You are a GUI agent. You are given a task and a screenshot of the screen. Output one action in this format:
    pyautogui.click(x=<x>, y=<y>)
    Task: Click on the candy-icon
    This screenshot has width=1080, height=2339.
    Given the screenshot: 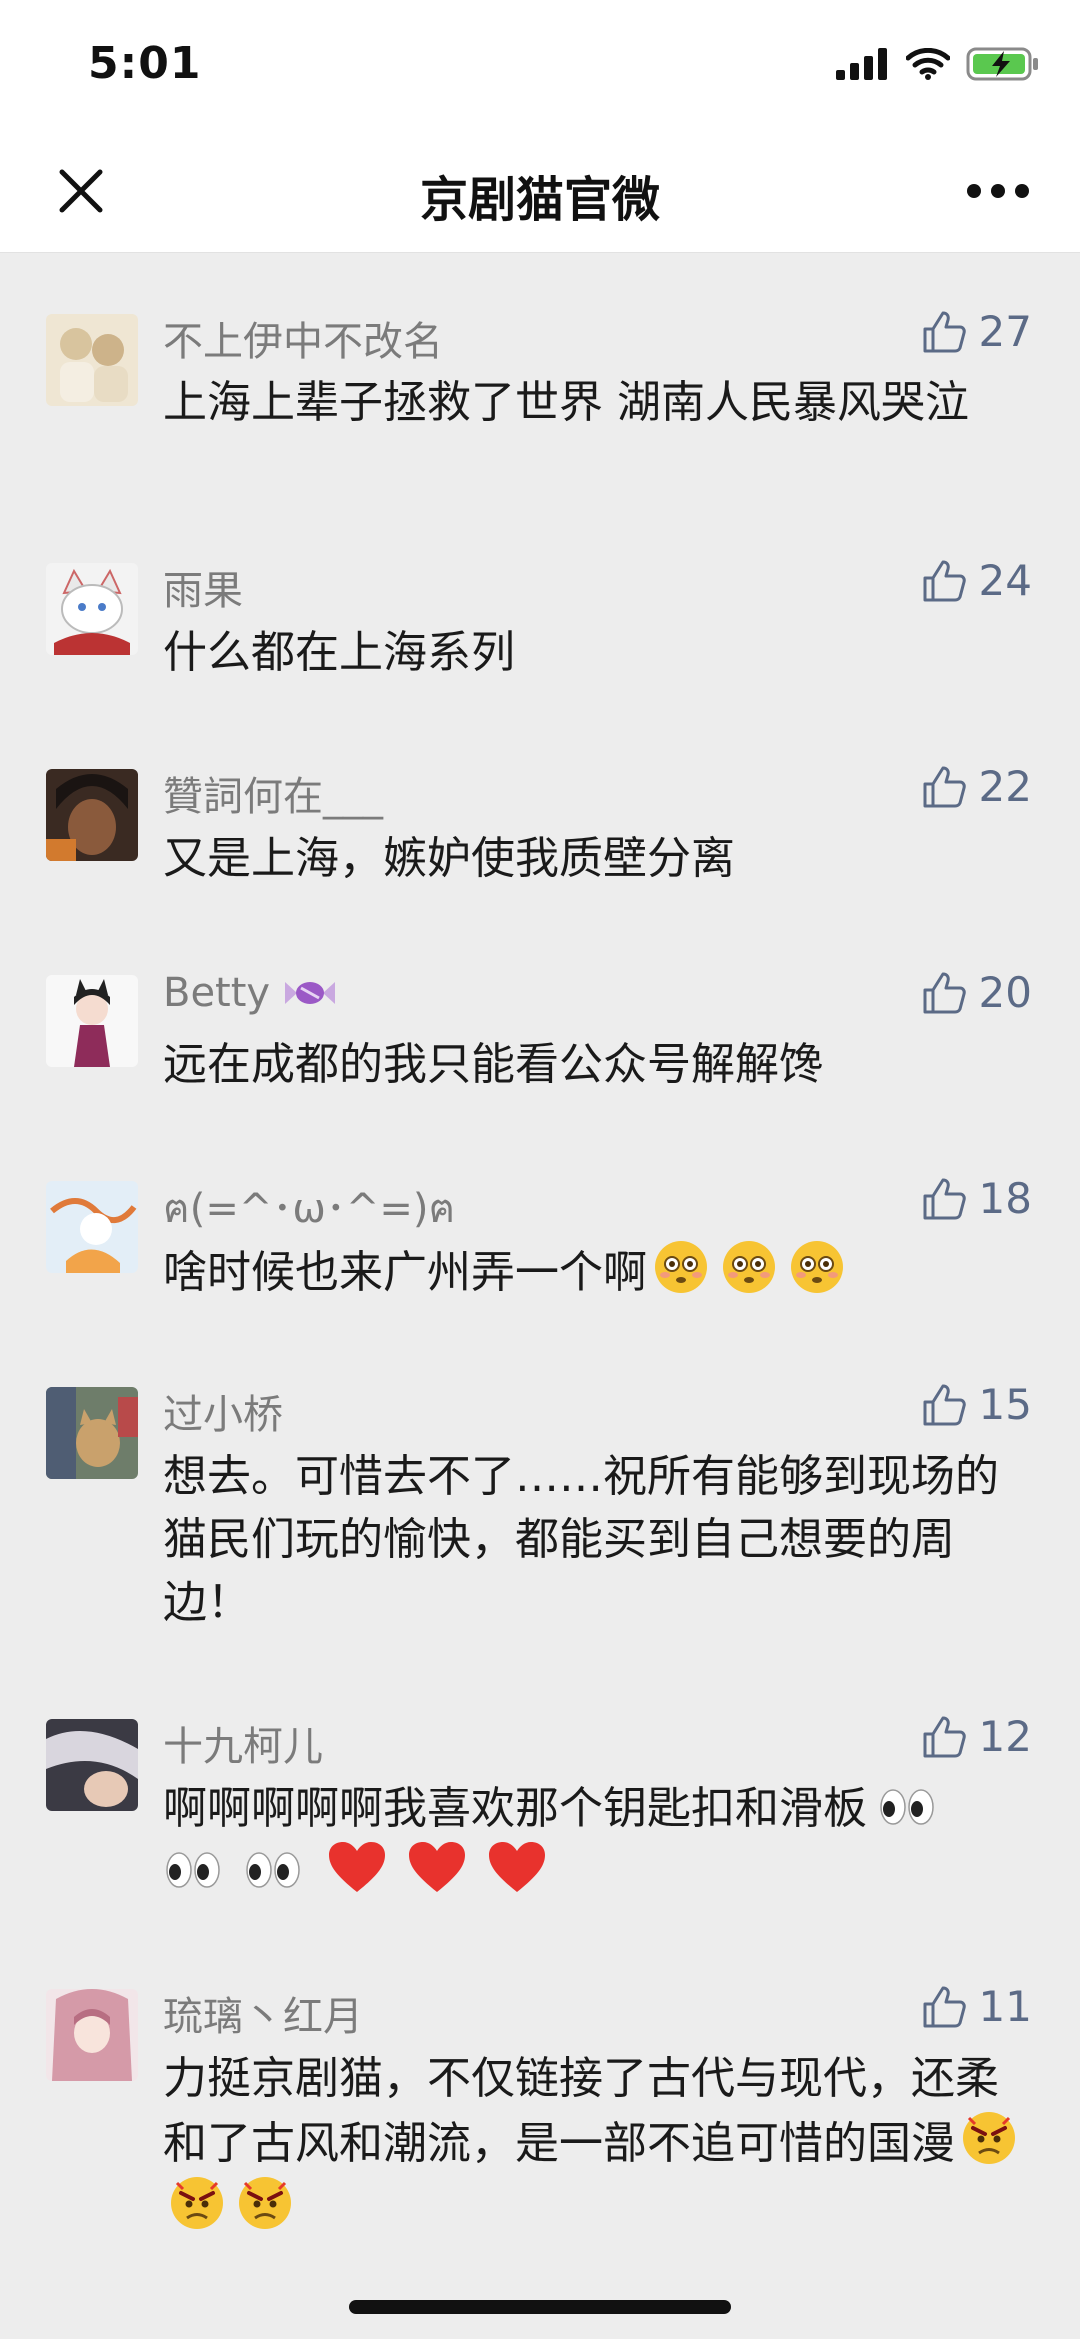 What is the action you would take?
    pyautogui.click(x=309, y=993)
    